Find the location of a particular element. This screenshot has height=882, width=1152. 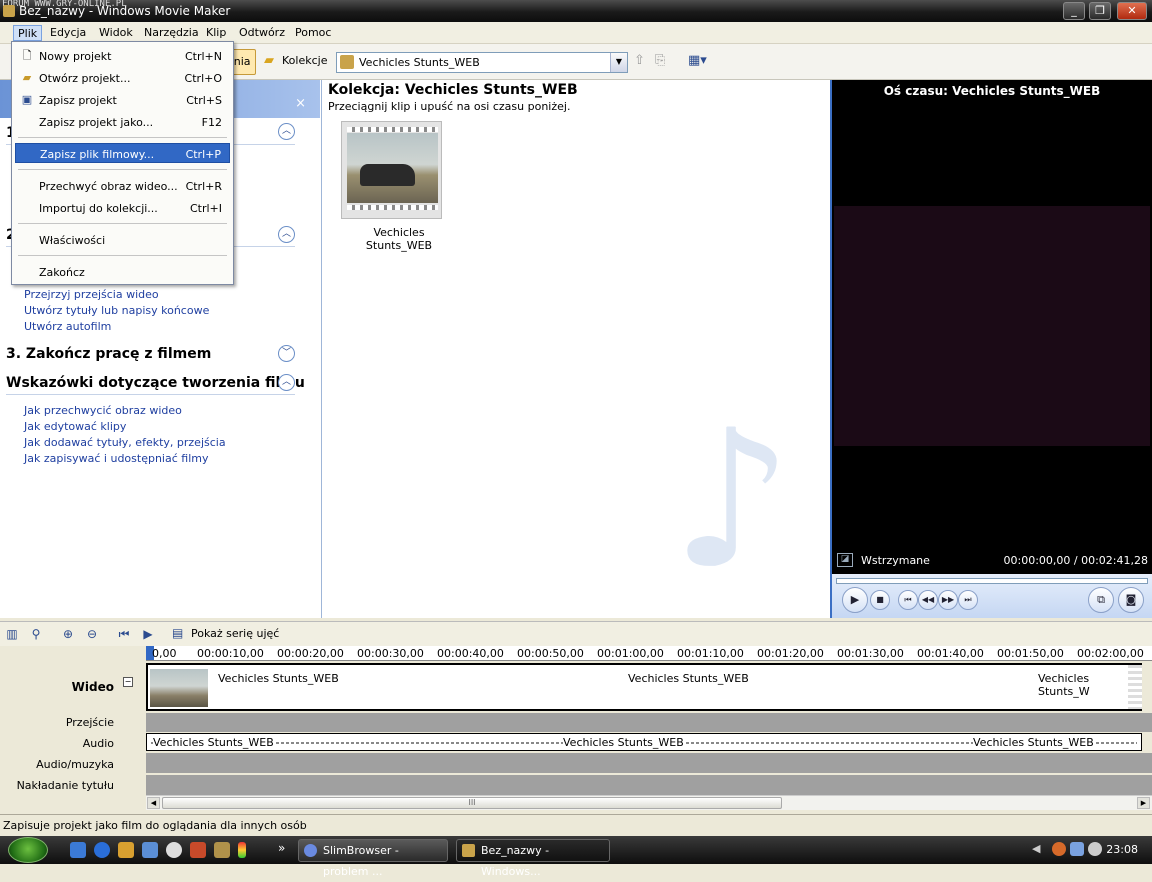

title-overlay-track is located at coordinates (649, 785).